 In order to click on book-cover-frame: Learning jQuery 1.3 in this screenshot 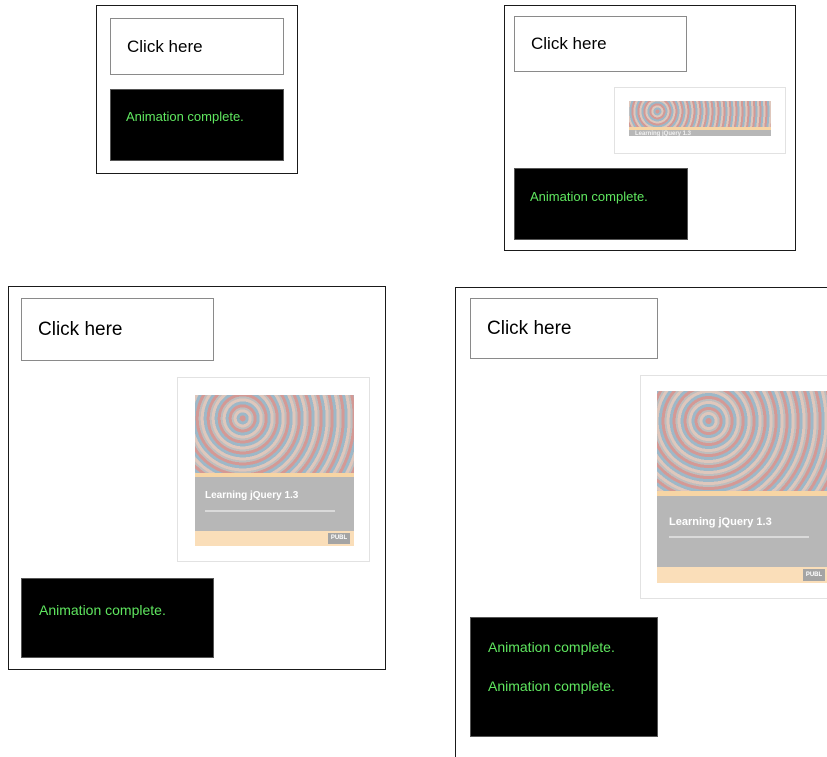, I will do `click(700, 120)`.